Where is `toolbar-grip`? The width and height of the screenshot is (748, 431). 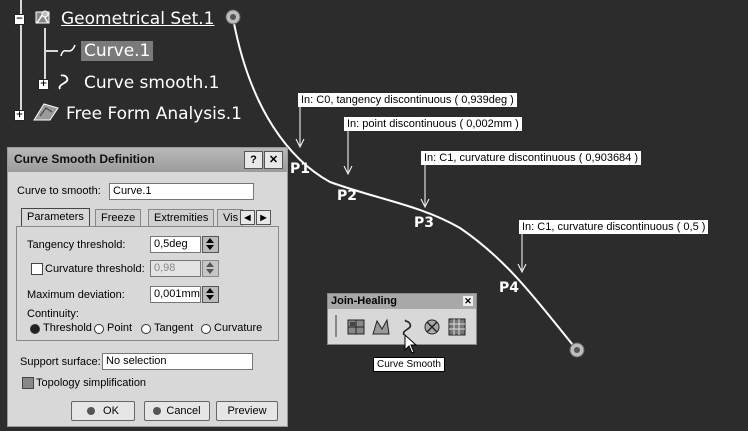 toolbar-grip is located at coordinates (336, 326).